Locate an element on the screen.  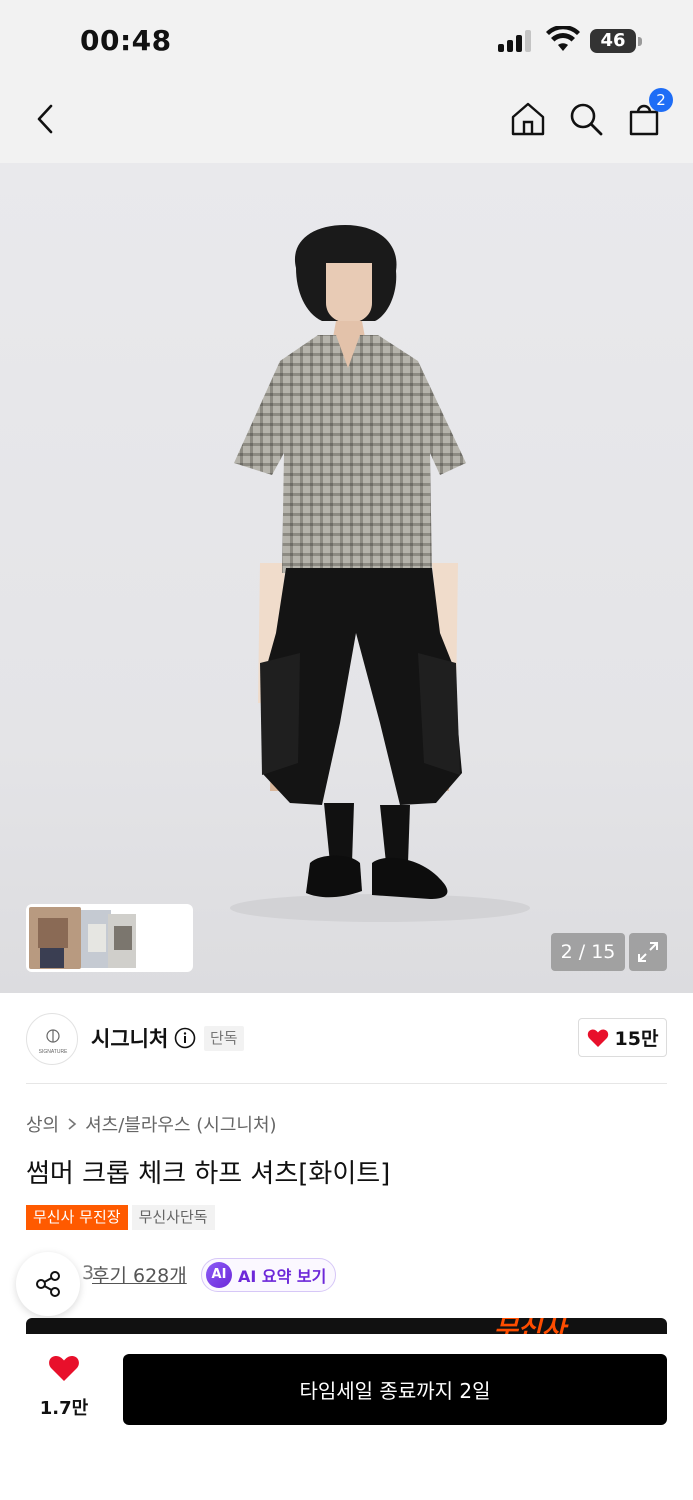
battery-indicator: 46 is located at coordinates (613, 41).